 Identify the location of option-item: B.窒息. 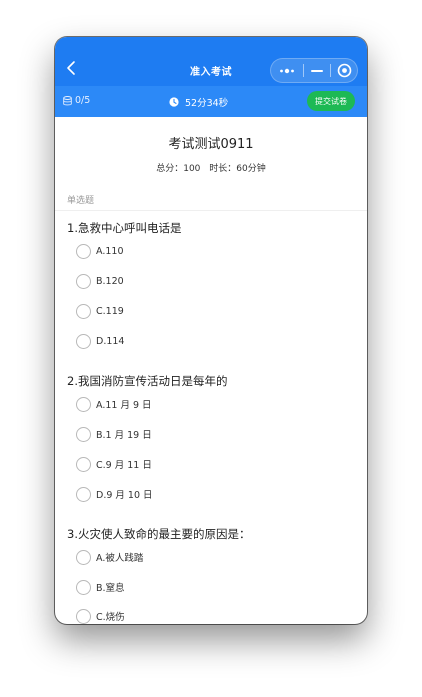
(100, 587).